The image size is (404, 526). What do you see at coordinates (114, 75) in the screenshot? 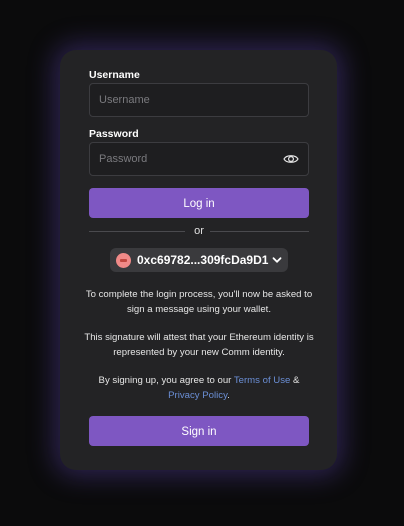
I see `username-label: Username` at bounding box center [114, 75].